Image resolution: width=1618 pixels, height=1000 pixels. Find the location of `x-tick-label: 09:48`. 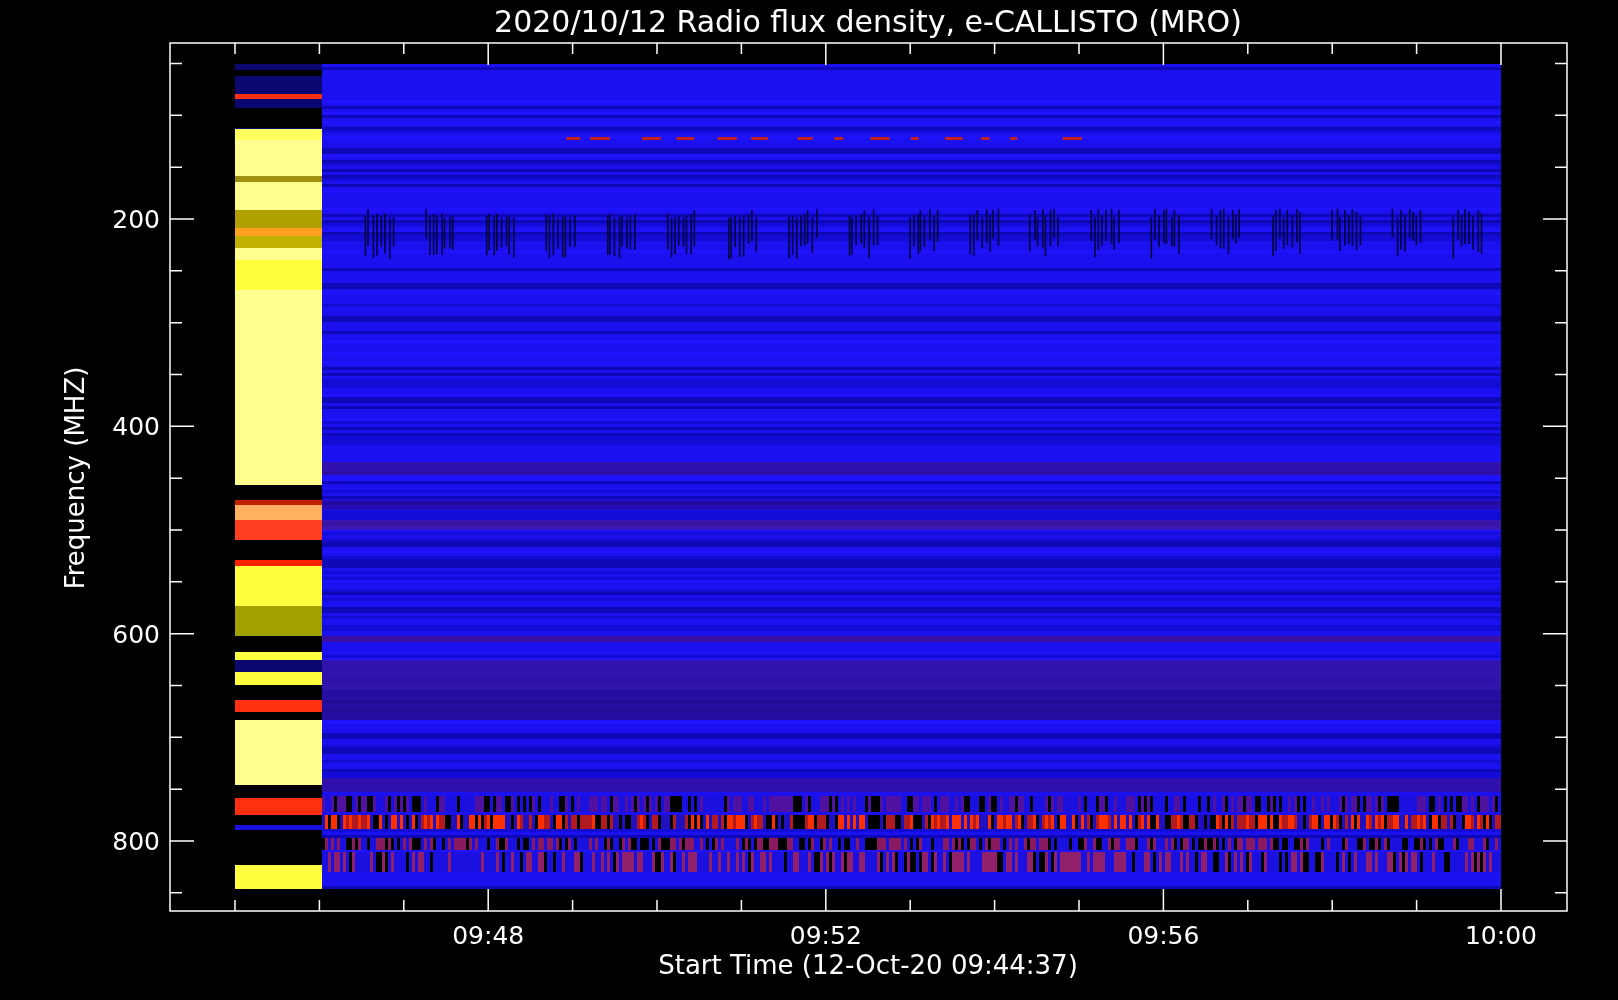

x-tick-label: 09:48 is located at coordinates (488, 935).